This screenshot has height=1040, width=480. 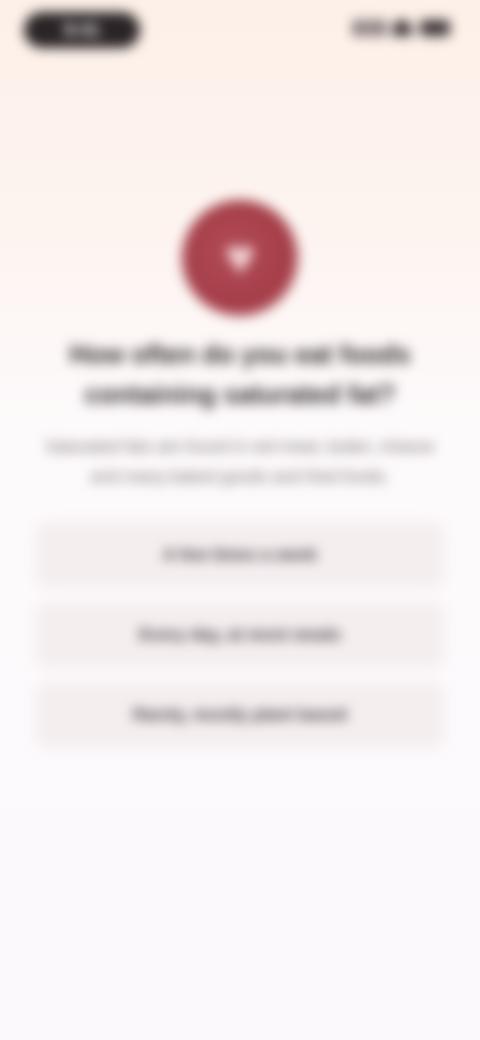 I want to click on heart-icon: ♥, so click(x=240, y=258).